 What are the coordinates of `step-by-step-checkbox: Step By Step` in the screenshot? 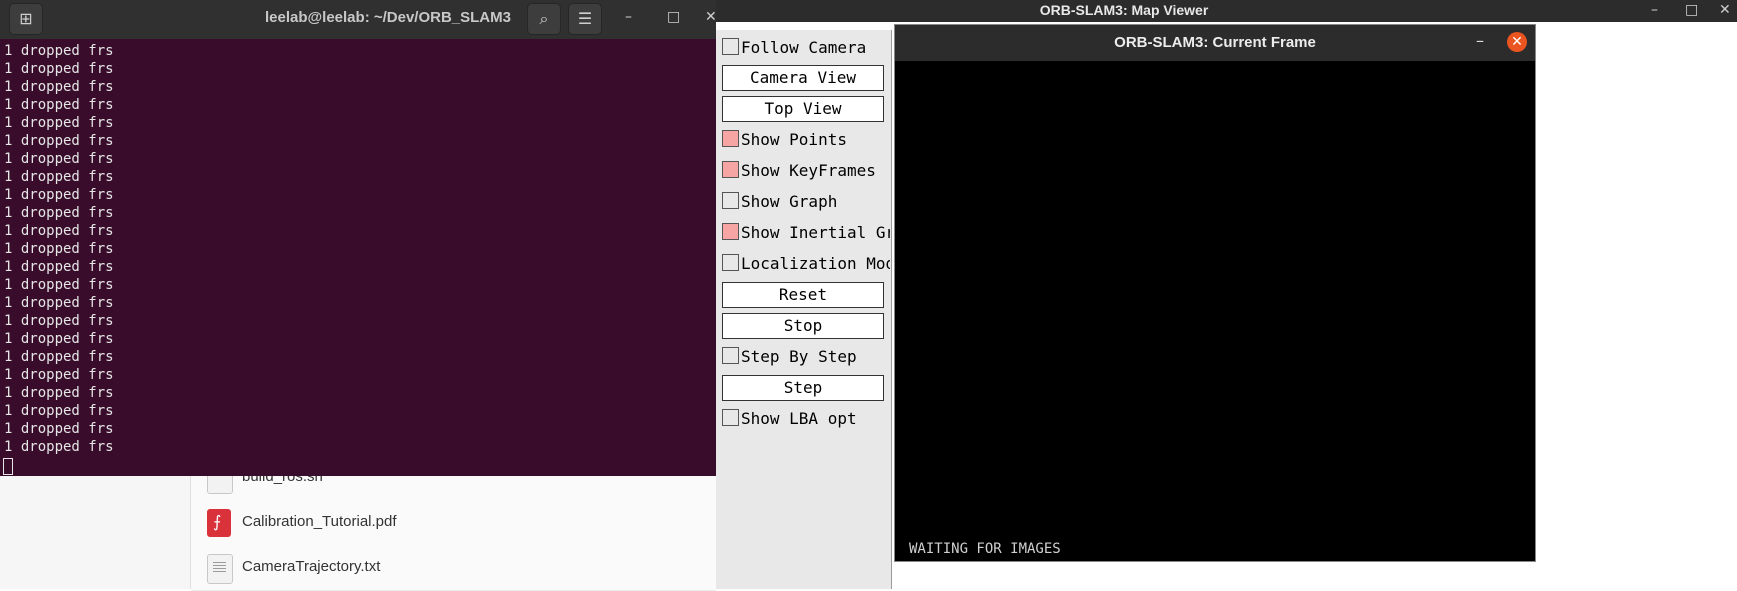 It's located at (806, 357).